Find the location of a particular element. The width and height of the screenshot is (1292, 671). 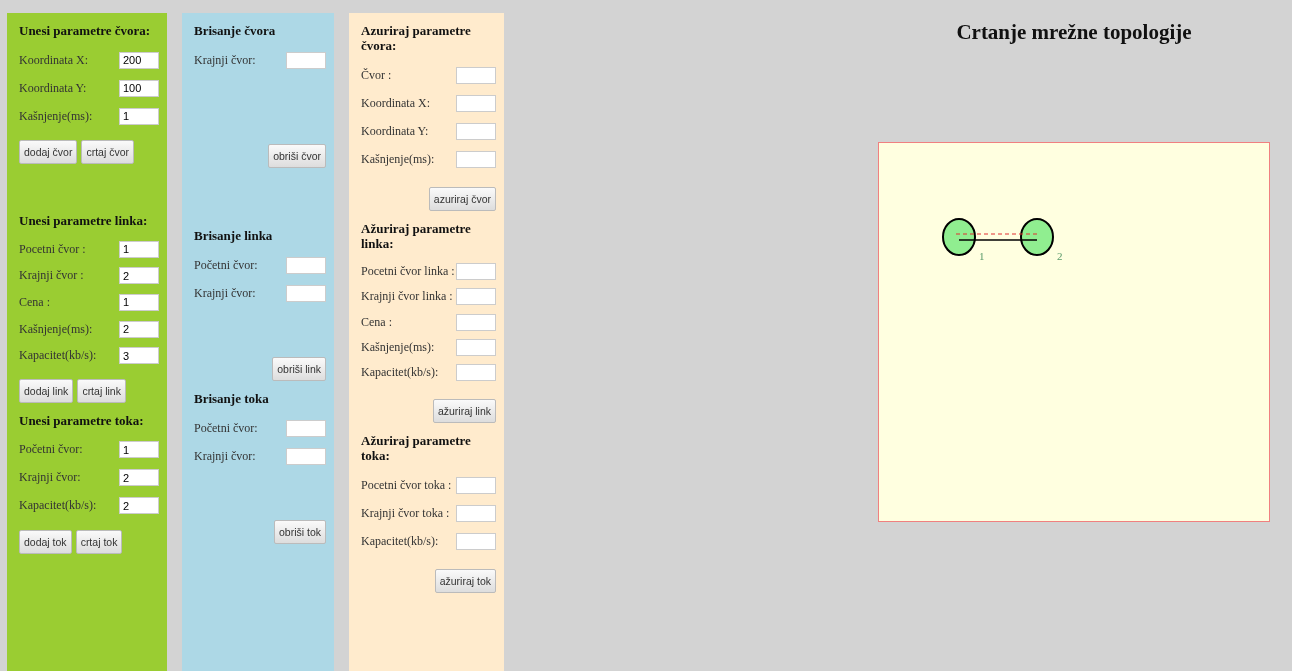

action-button: azuriraj čvor is located at coordinates (462, 199).